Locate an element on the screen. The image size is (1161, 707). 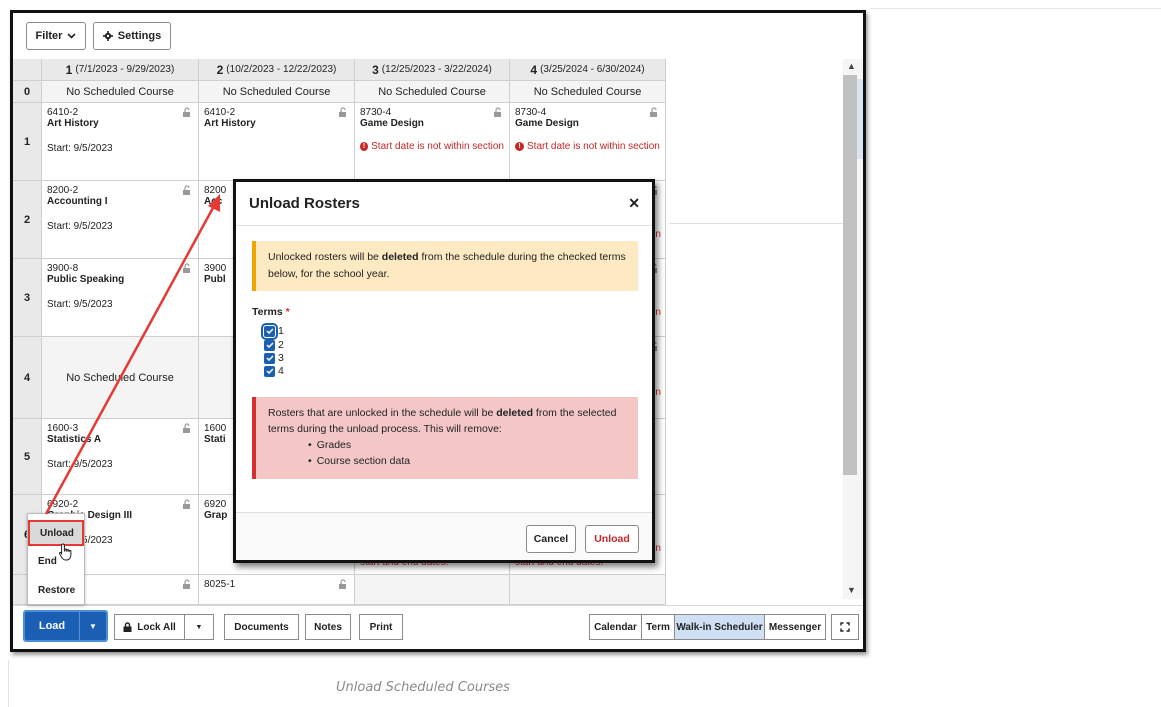
course-name: Statistics A is located at coordinates (74, 439).